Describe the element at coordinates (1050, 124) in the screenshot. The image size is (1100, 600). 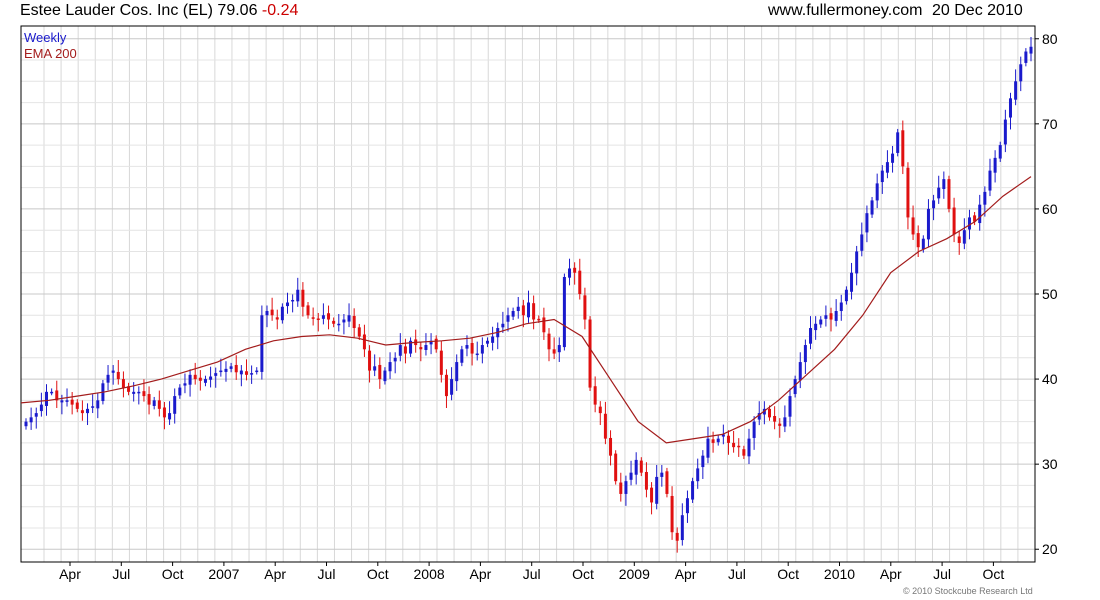
I see `y-tick-label: 70` at that location.